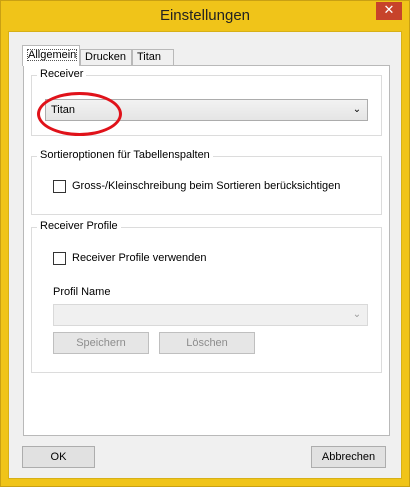 Image resolution: width=410 pixels, height=487 pixels. I want to click on close-icon: ✕, so click(389, 10).